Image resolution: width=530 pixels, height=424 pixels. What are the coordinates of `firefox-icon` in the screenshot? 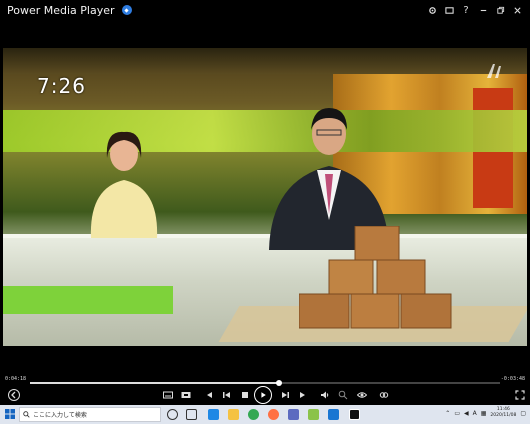 It's located at (273, 414).